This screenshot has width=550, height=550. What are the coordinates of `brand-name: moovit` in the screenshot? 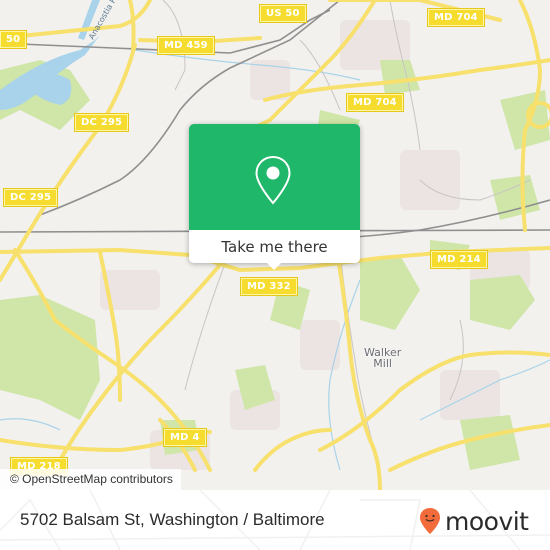 It's located at (487, 521).